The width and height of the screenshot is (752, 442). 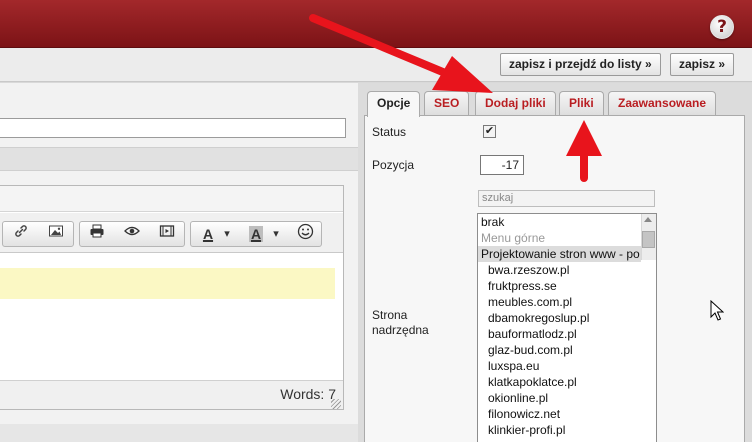 What do you see at coordinates (389, 132) in the screenshot?
I see `status-label: Status` at bounding box center [389, 132].